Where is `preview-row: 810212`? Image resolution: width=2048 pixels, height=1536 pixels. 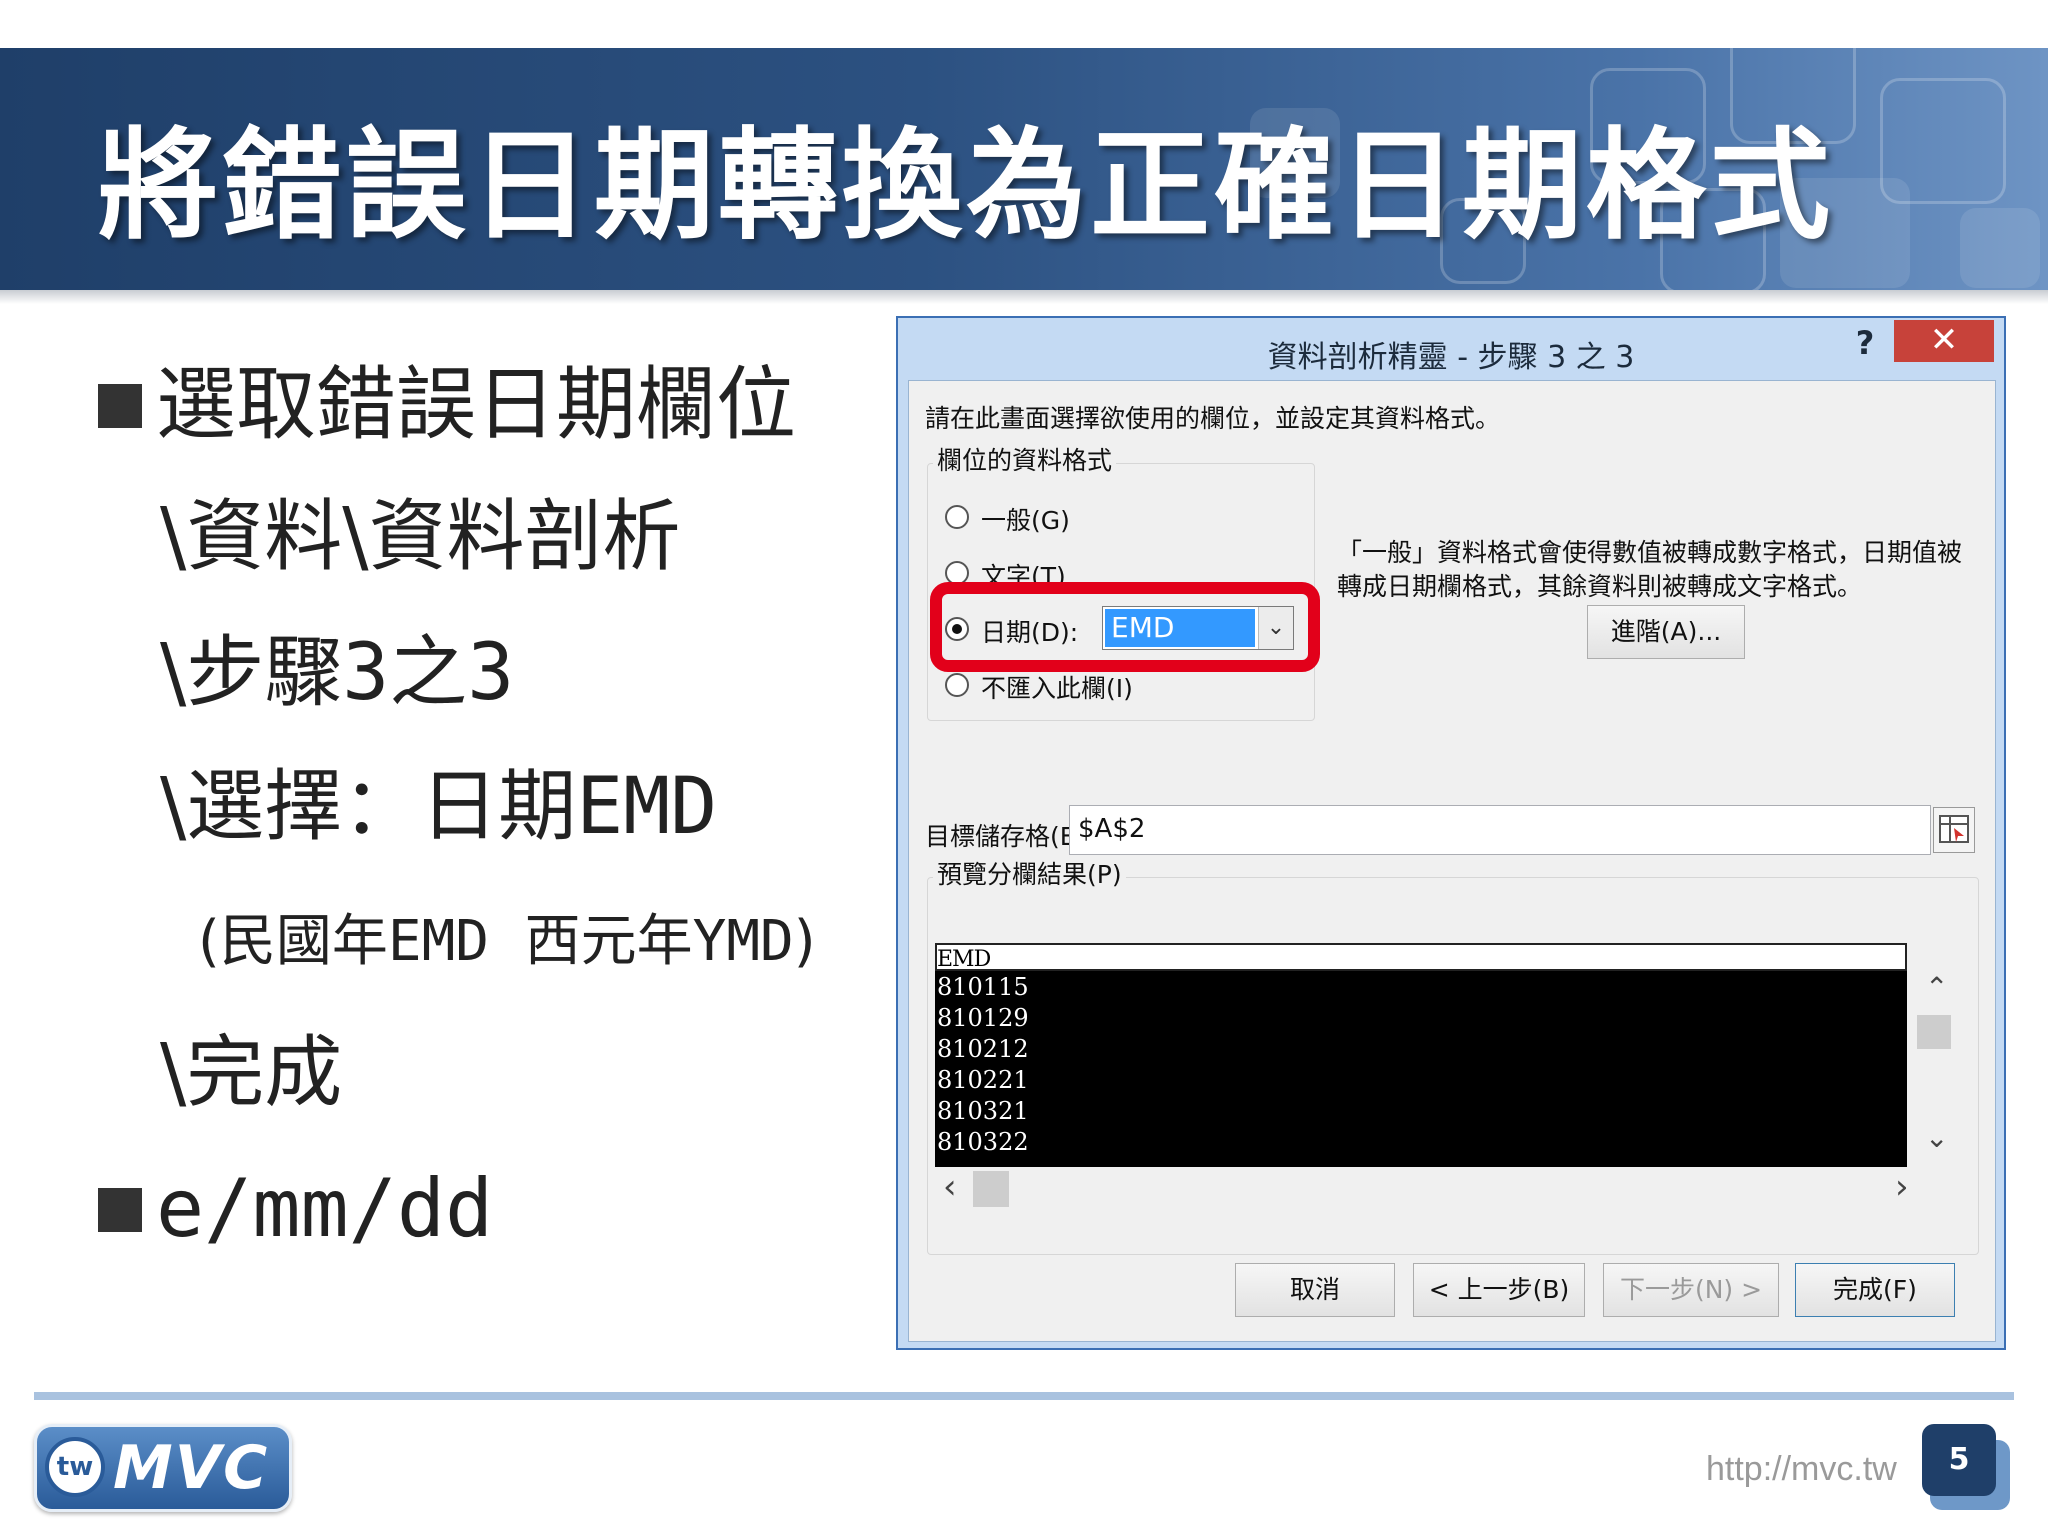
preview-row: 810212 is located at coordinates (983, 1049).